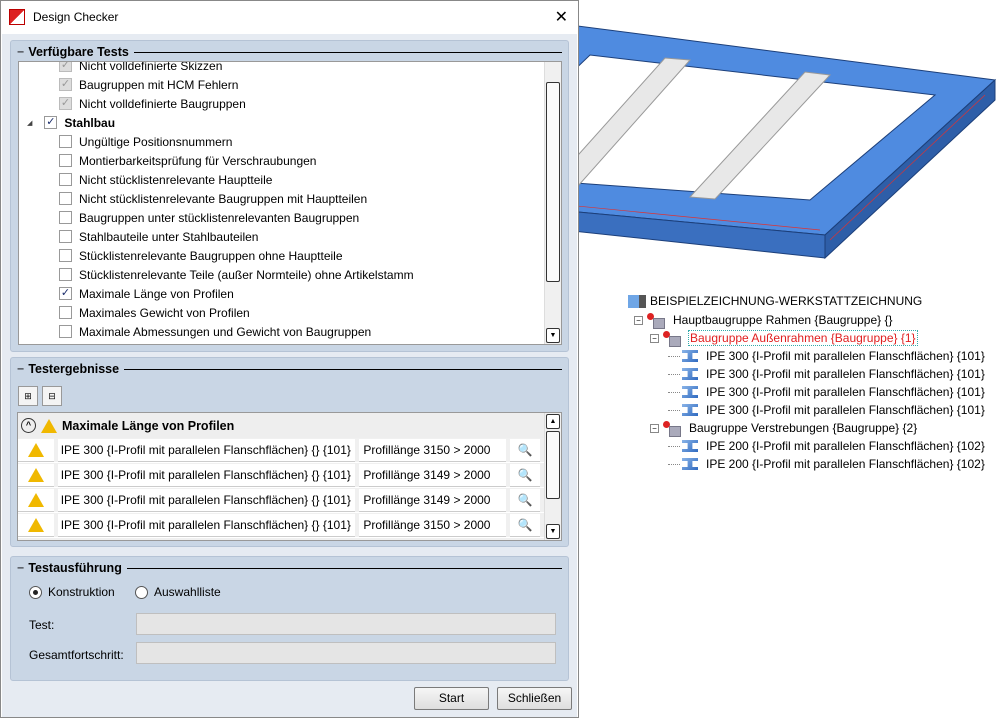 The height and width of the screenshot is (718, 1000). What do you see at coordinates (451, 698) in the screenshot?
I see `start-button: Start` at bounding box center [451, 698].